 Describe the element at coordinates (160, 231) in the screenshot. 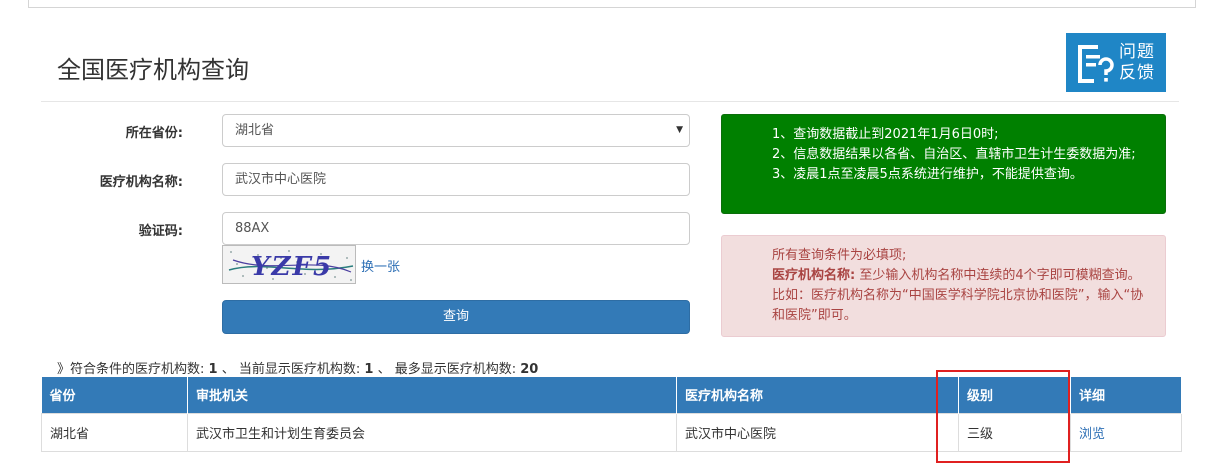

I see `captcha-label: 验证码:` at that location.